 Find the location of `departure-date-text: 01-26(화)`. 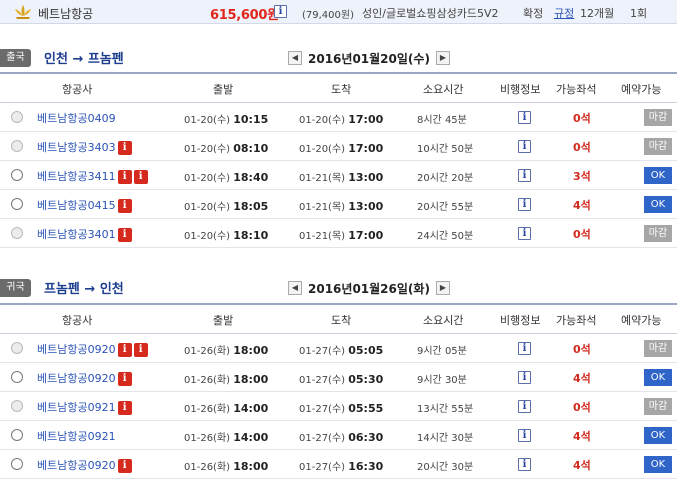

departure-date-text: 01-26(화) is located at coordinates (207, 351).